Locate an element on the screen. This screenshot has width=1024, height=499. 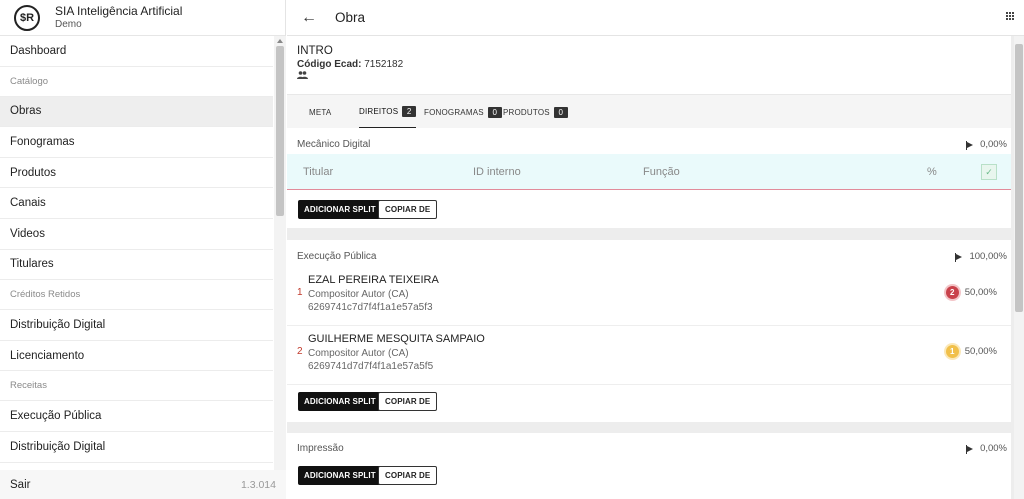
arrow-left-icon: ← is located at coordinates (309, 18).